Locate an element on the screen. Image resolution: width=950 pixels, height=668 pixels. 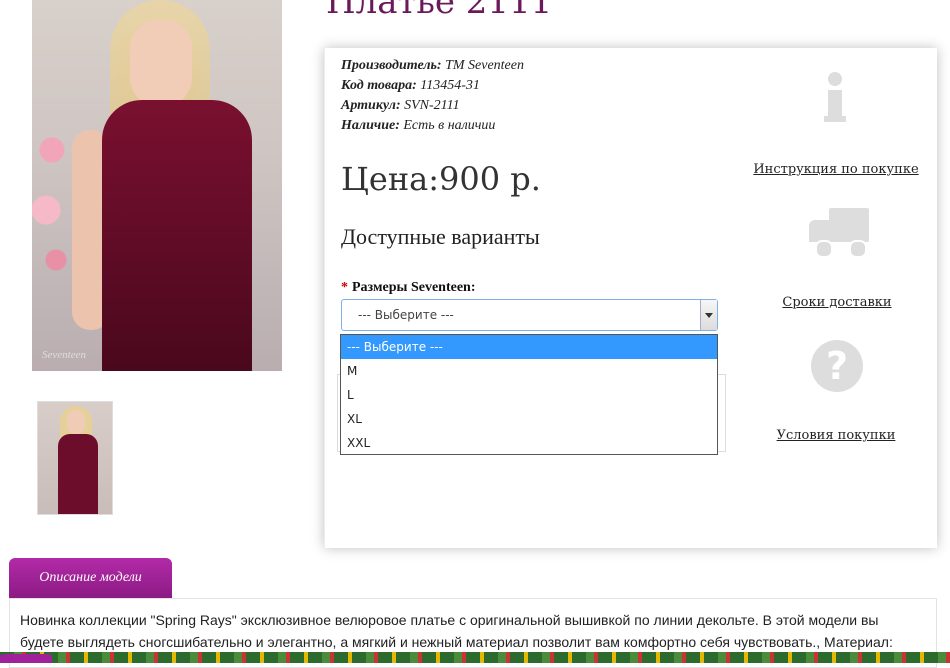
info-icon-base is located at coordinates (835, 119).